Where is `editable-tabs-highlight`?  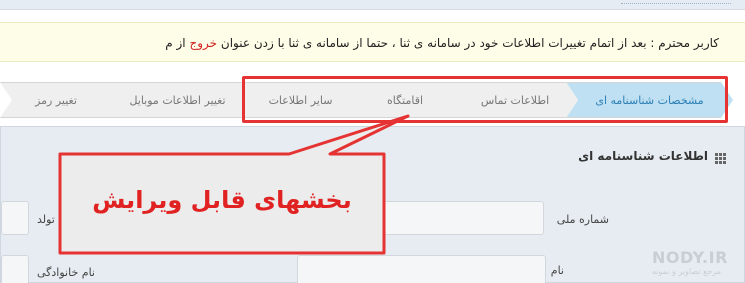
editable-tabs-highlight is located at coordinates (485, 99).